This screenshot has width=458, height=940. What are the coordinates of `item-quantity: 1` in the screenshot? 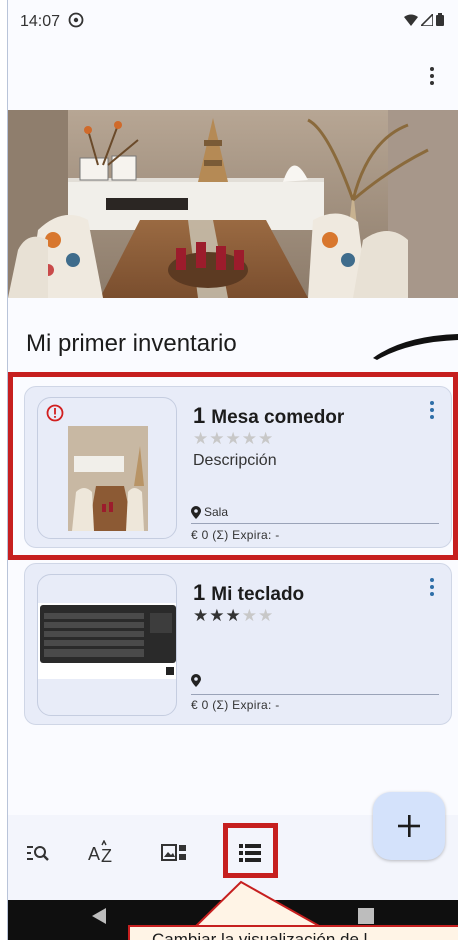 It's located at (199, 592).